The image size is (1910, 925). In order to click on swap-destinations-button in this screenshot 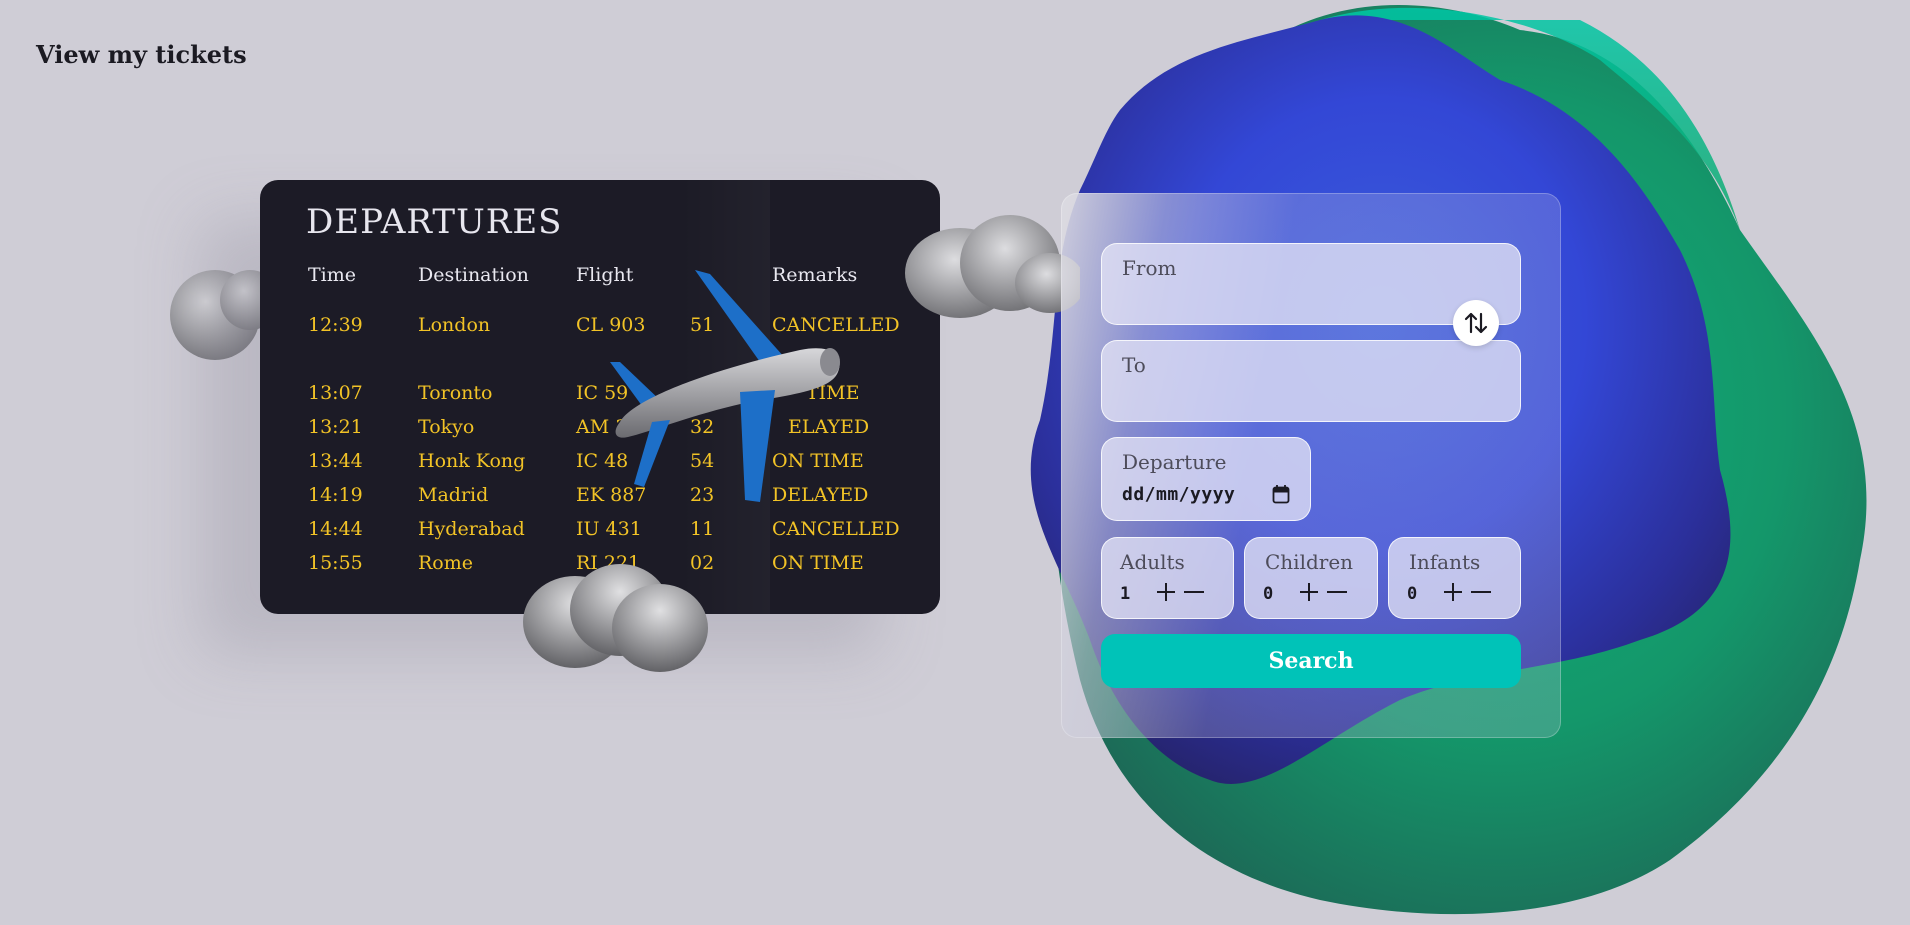, I will do `click(1476, 323)`.